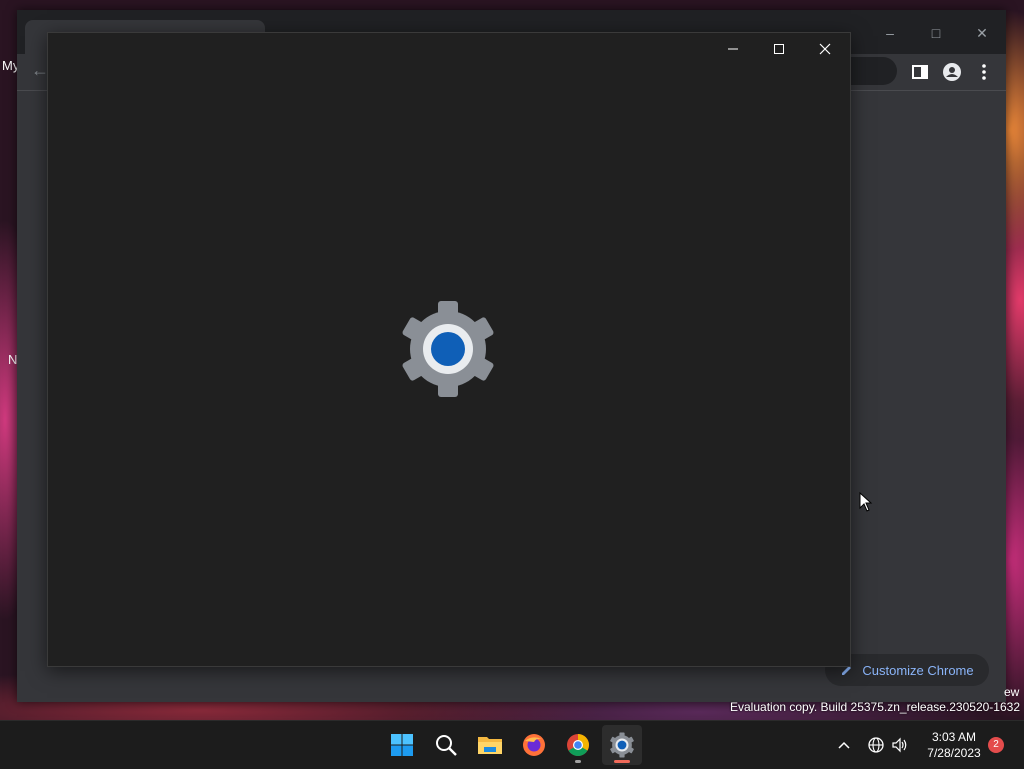  I want to click on kebab-menu-icon, so click(984, 72).